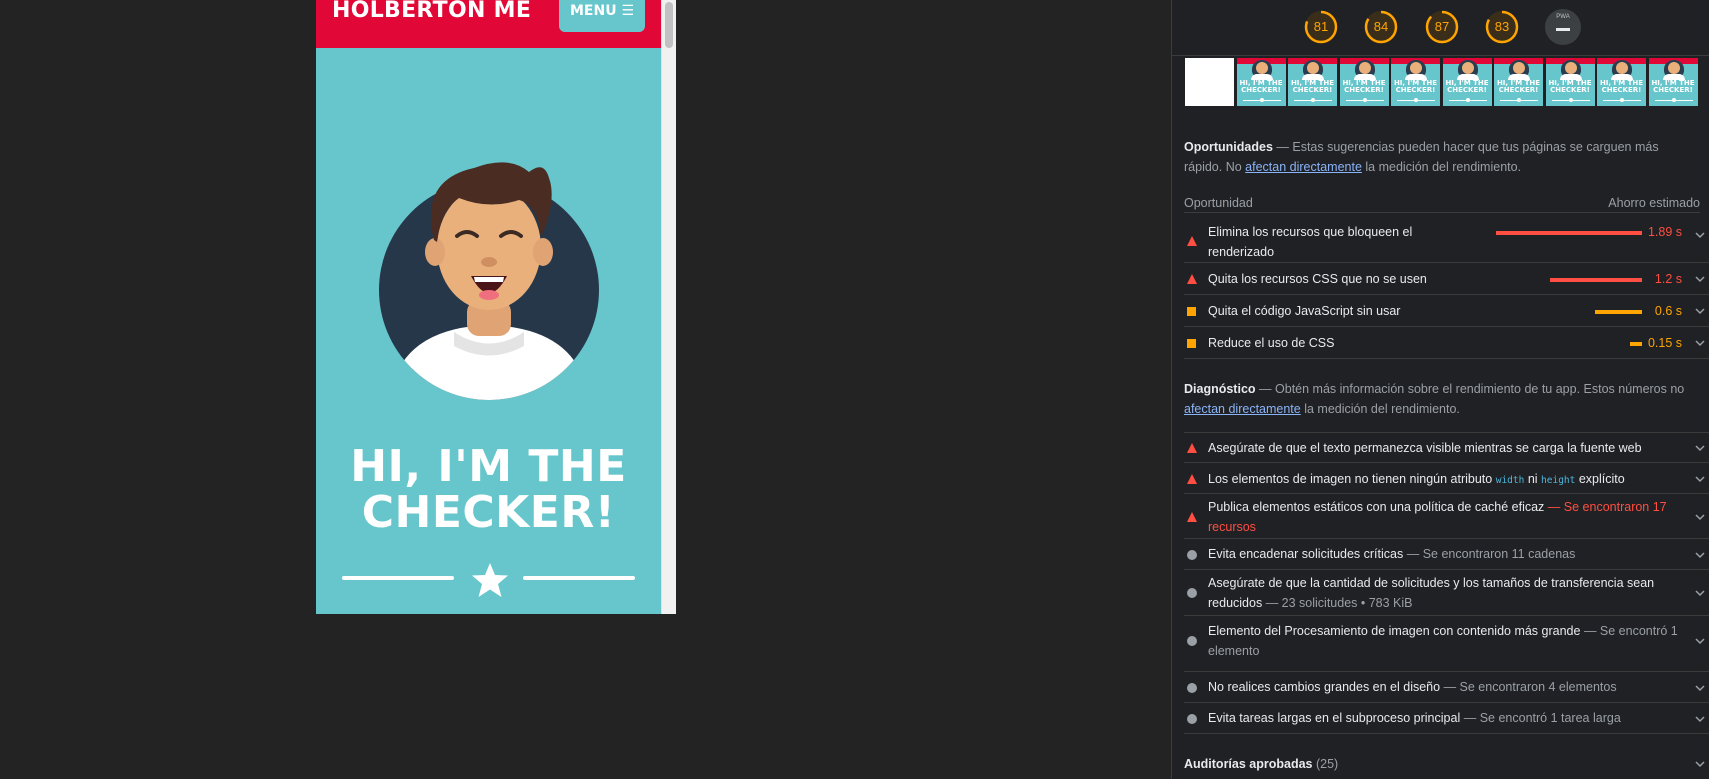 The width and height of the screenshot is (1709, 779). What do you see at coordinates (1563, 29) in the screenshot?
I see `pwa-dash` at bounding box center [1563, 29].